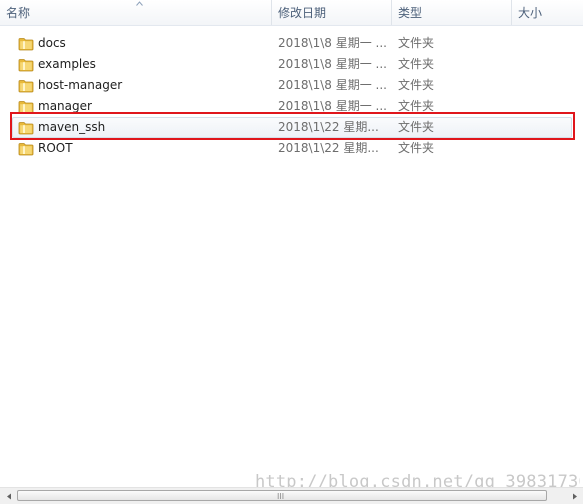 The image size is (583, 504). Describe the element at coordinates (65, 106) in the screenshot. I see `file-name: manager` at that location.